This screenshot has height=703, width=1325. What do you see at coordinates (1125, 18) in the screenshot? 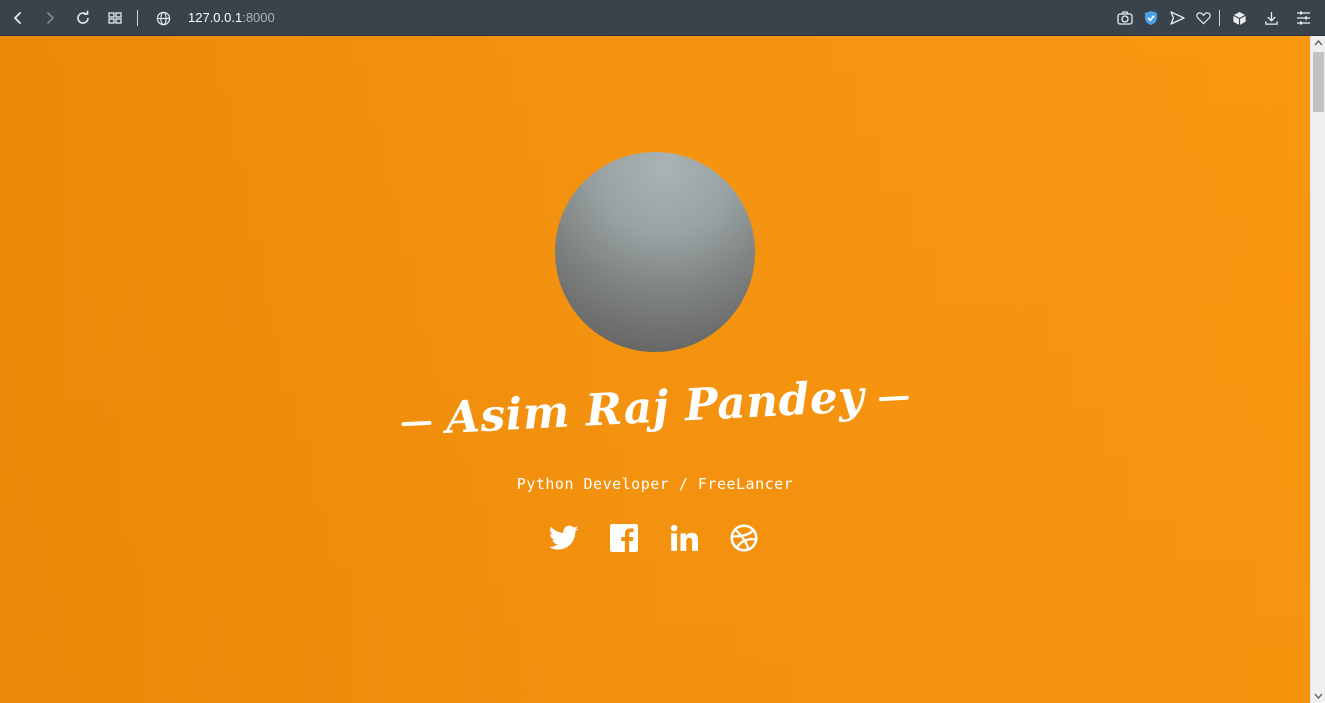
I see `camera-icon` at bounding box center [1125, 18].